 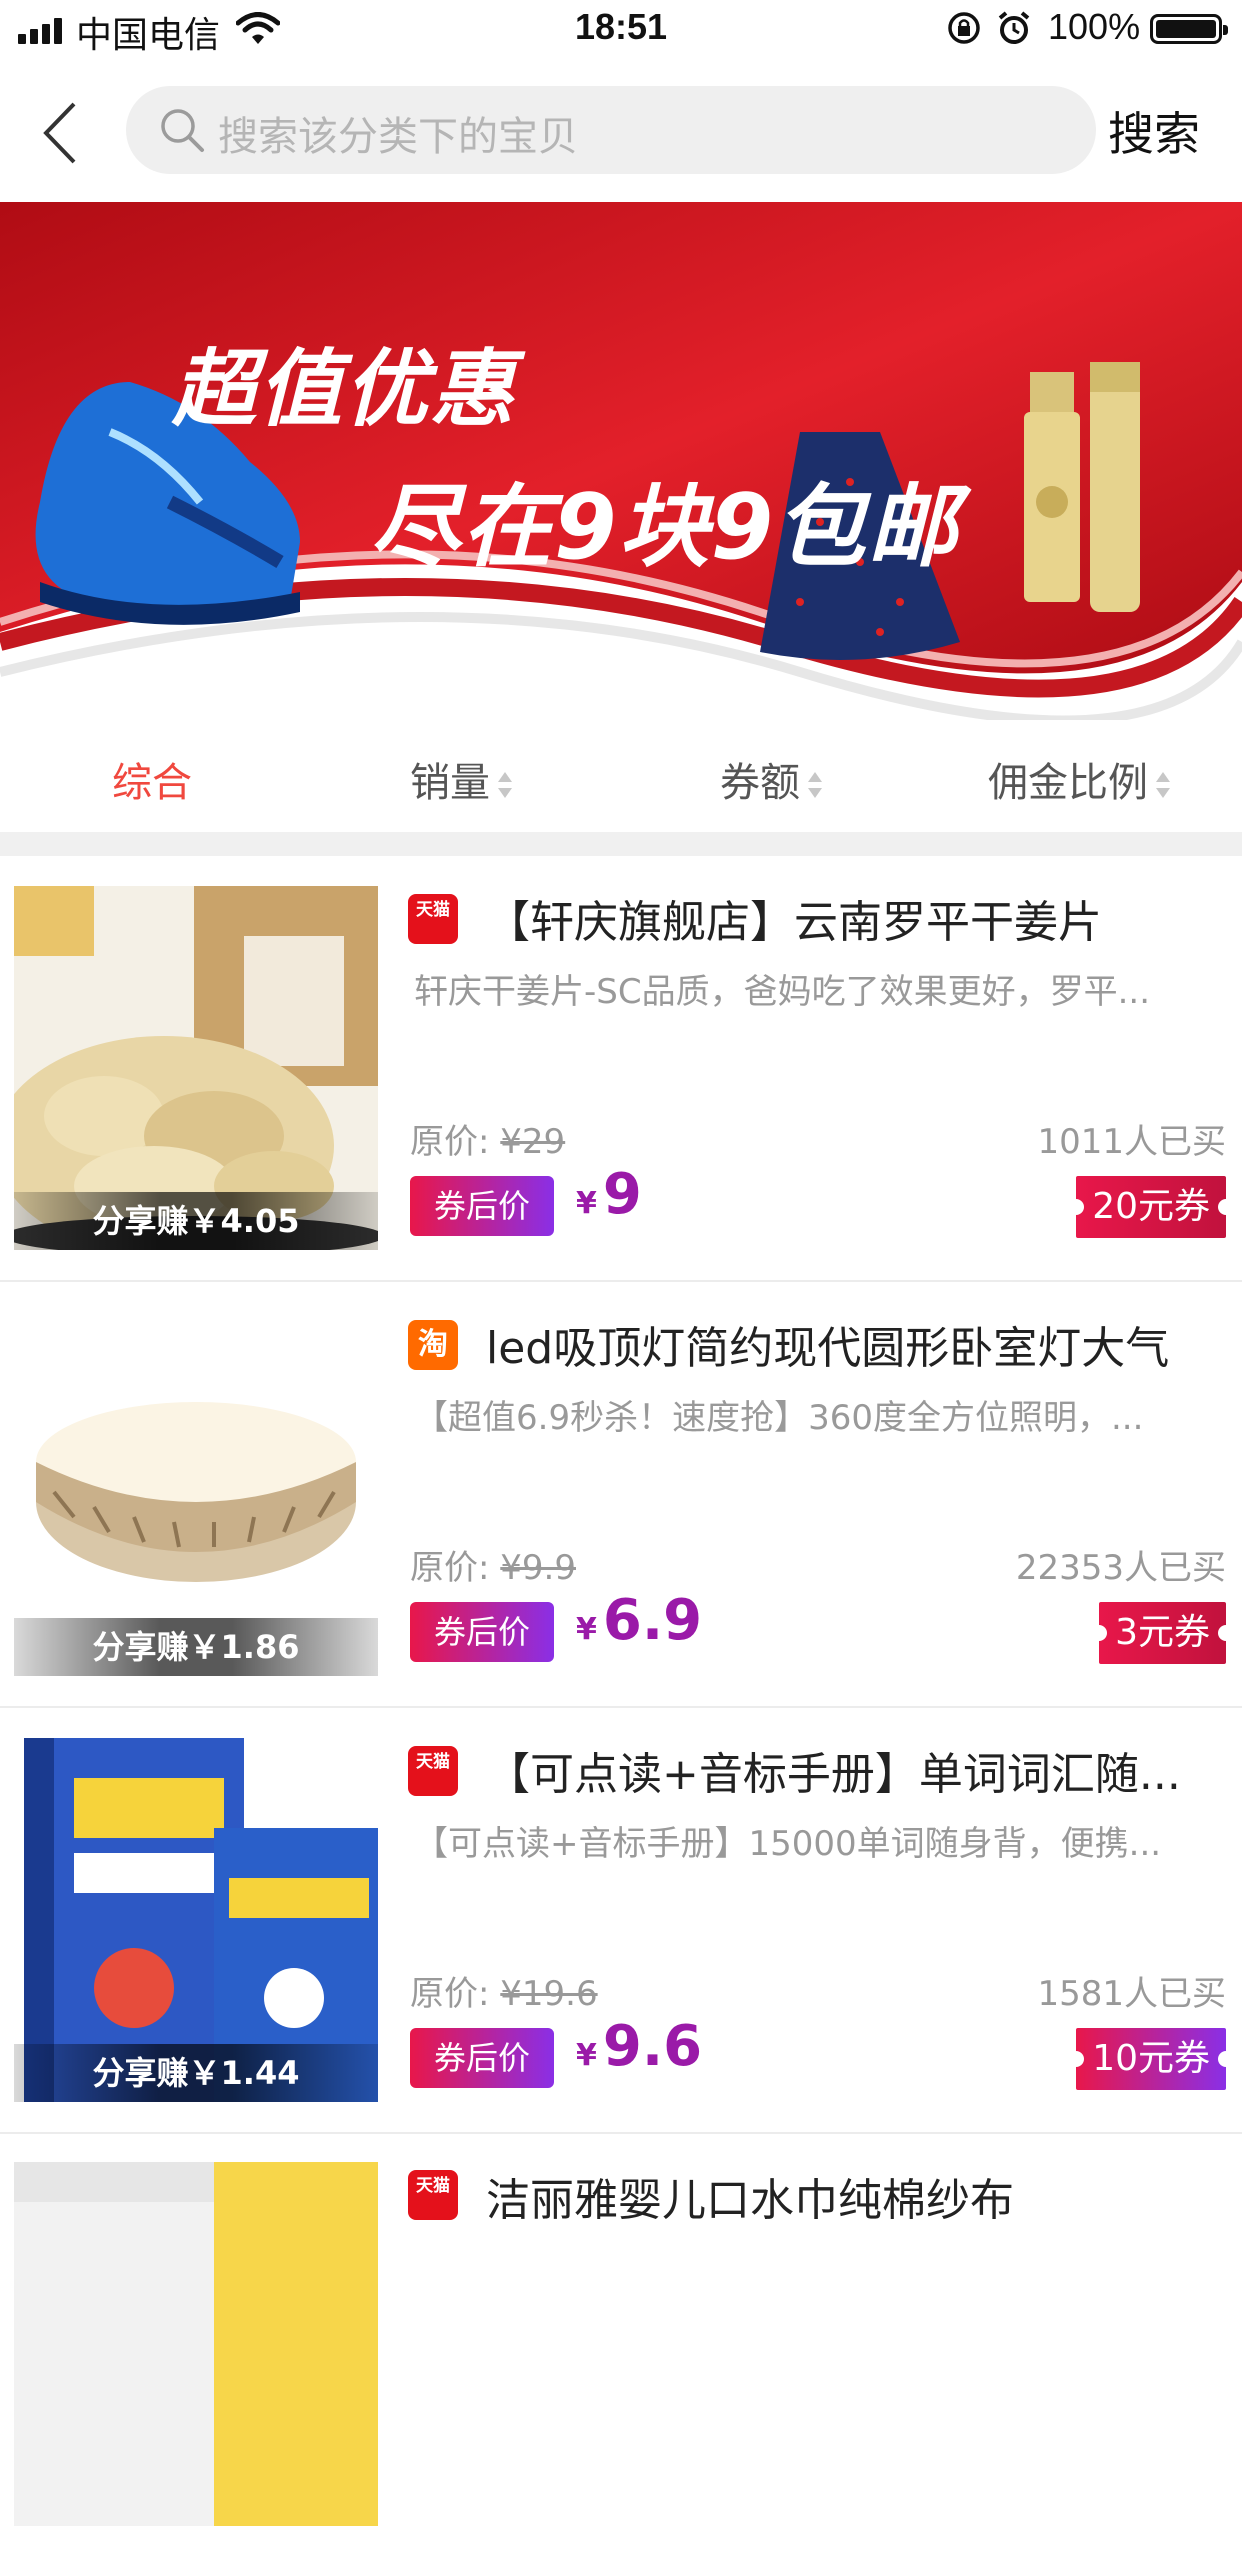 I want to click on tab-coupon-amount: 券额, so click(x=771, y=779).